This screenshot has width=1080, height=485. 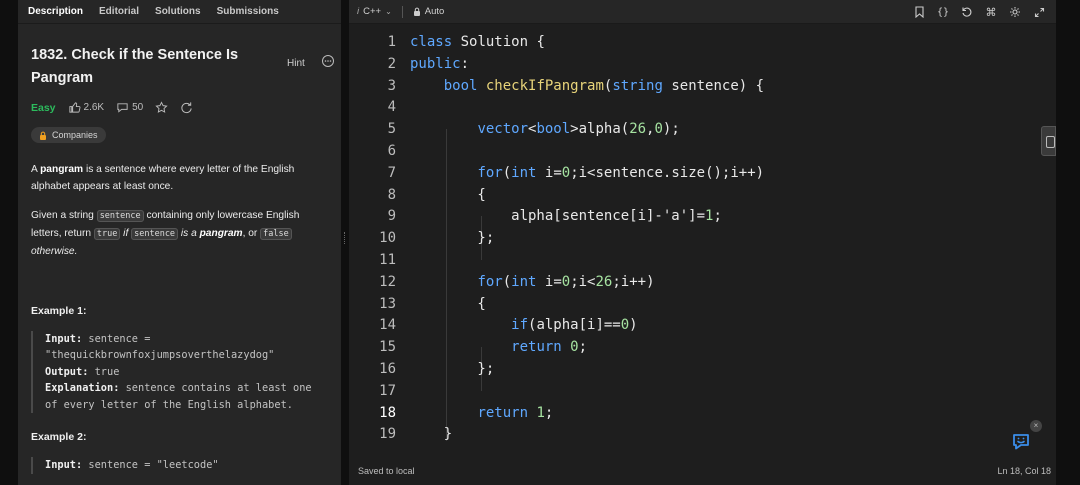 I want to click on code-line: 5 vector<bool>alpha(26,0);, so click(x=696, y=130).